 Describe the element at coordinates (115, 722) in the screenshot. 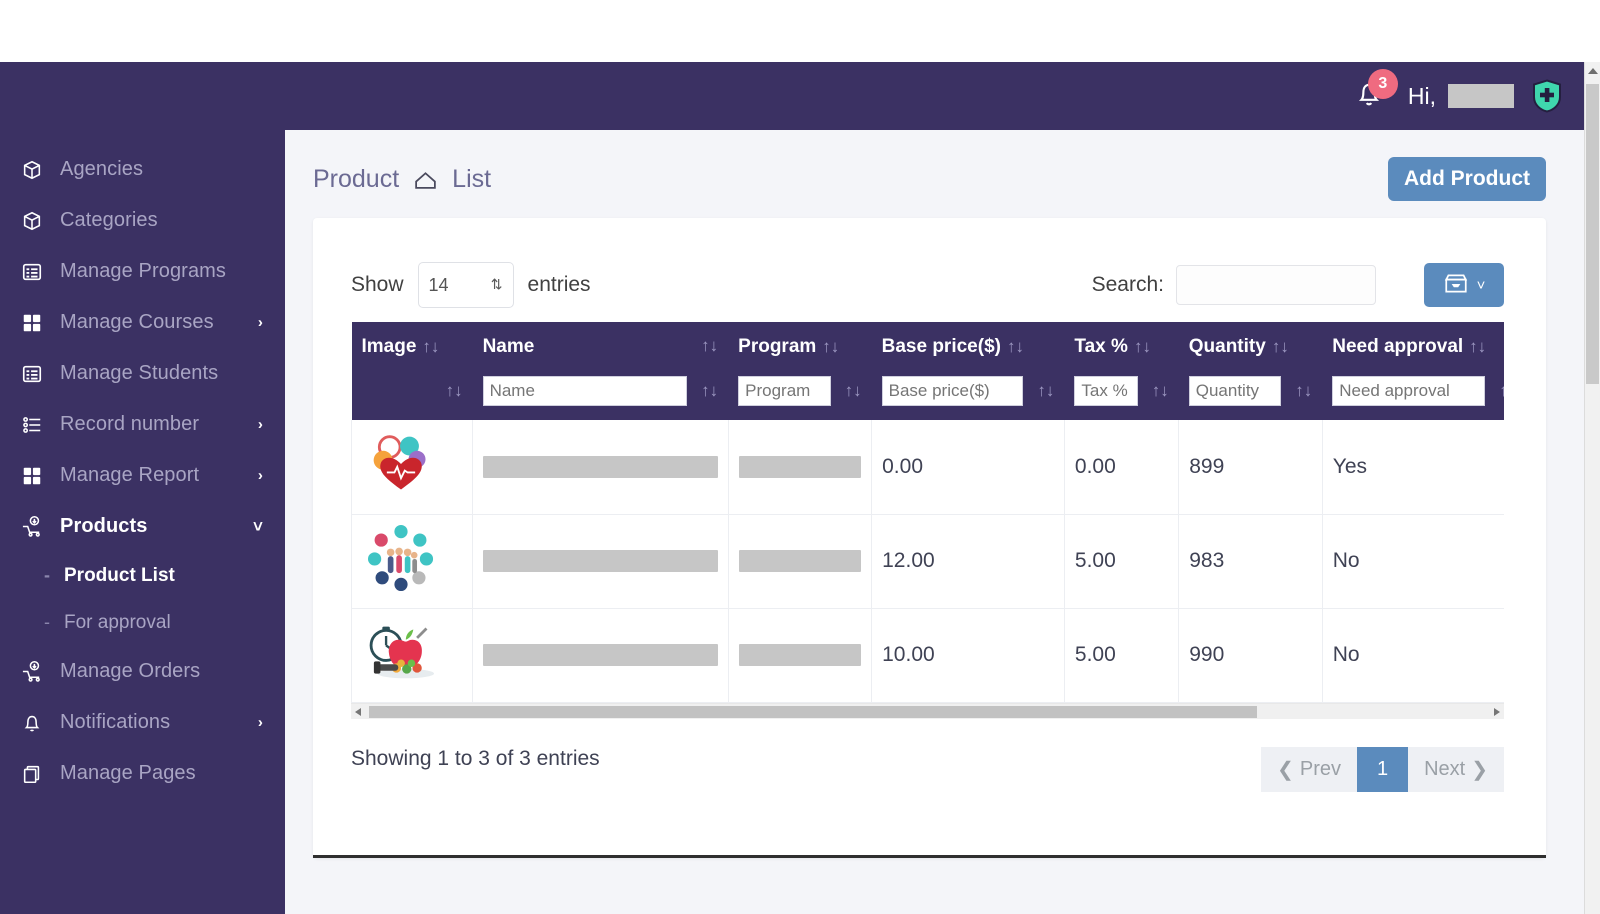

I see `sidebar-item-label: Notifications` at that location.